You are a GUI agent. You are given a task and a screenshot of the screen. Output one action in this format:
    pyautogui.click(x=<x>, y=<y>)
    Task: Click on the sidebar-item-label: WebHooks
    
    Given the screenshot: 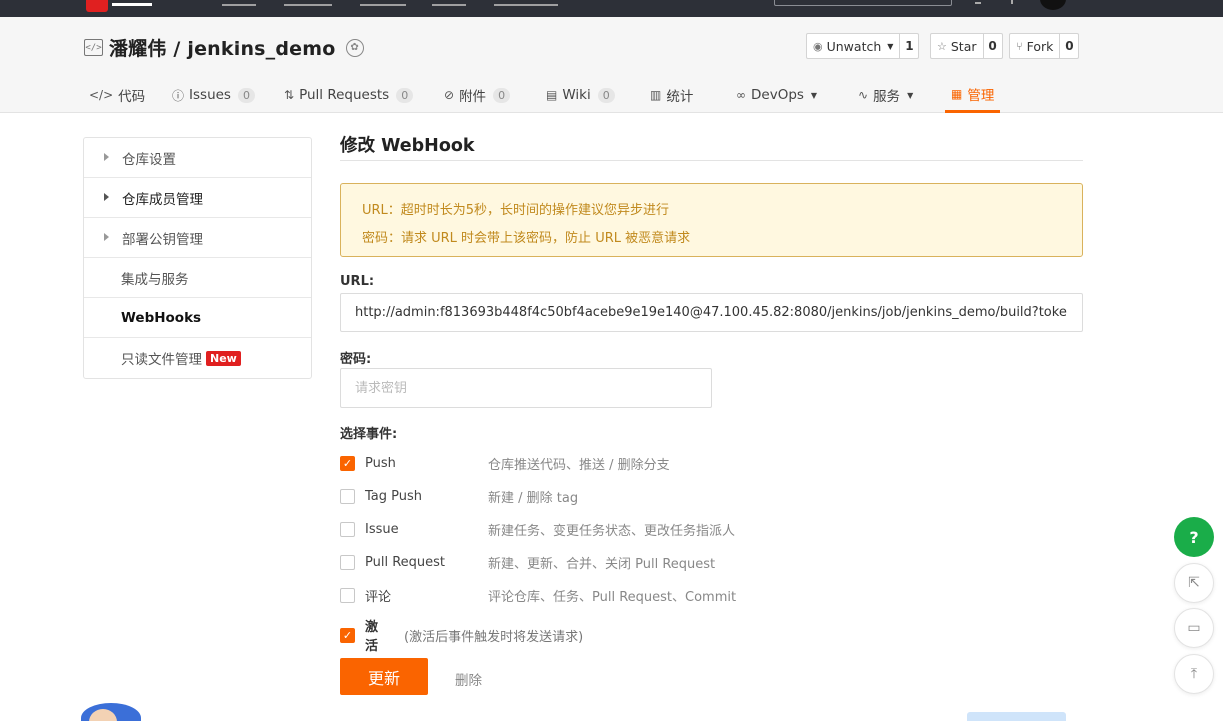 What is the action you would take?
    pyautogui.click(x=161, y=317)
    